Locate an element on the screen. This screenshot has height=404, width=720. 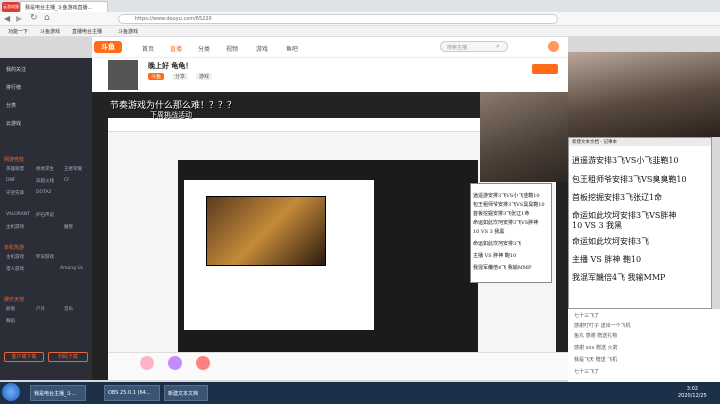
url-input: https://www.douyu.com/65220 is located at coordinates (338, 19).